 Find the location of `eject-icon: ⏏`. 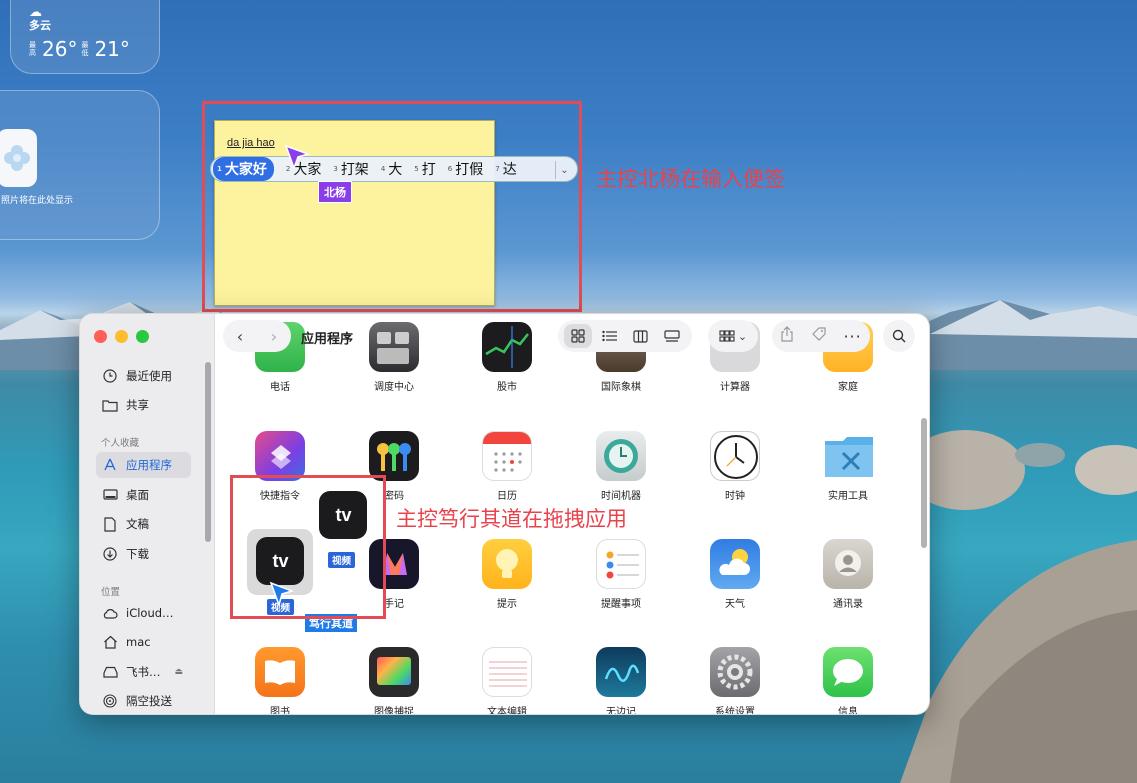

eject-icon: ⏏ is located at coordinates (179, 672).